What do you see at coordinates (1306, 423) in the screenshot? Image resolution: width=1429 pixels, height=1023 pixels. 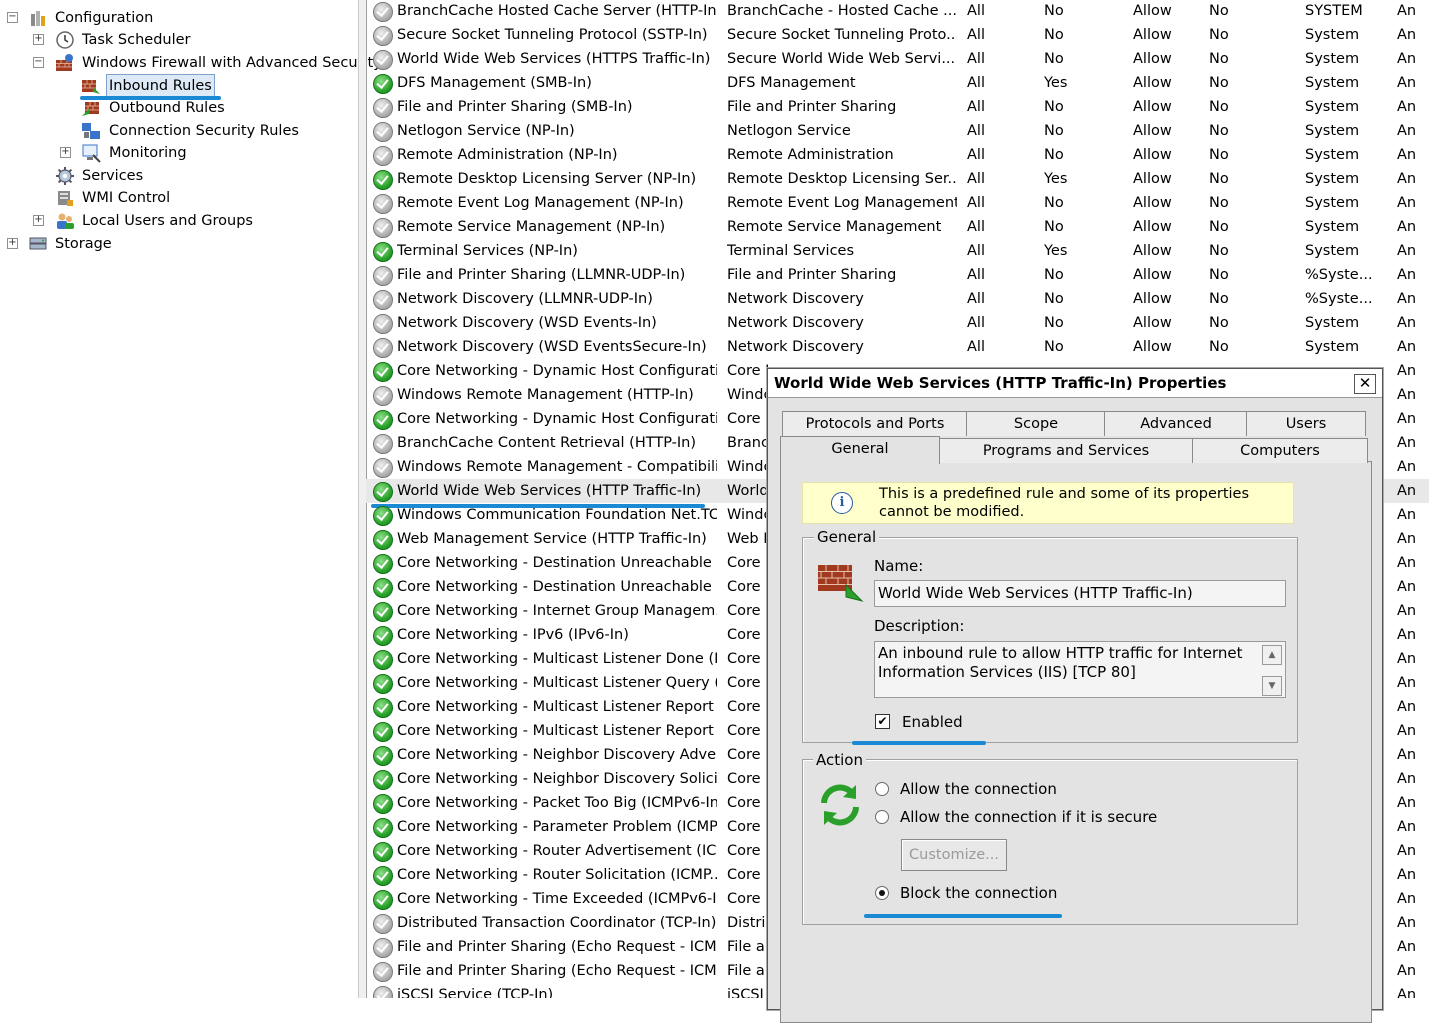 I see `tab-users: Users` at bounding box center [1306, 423].